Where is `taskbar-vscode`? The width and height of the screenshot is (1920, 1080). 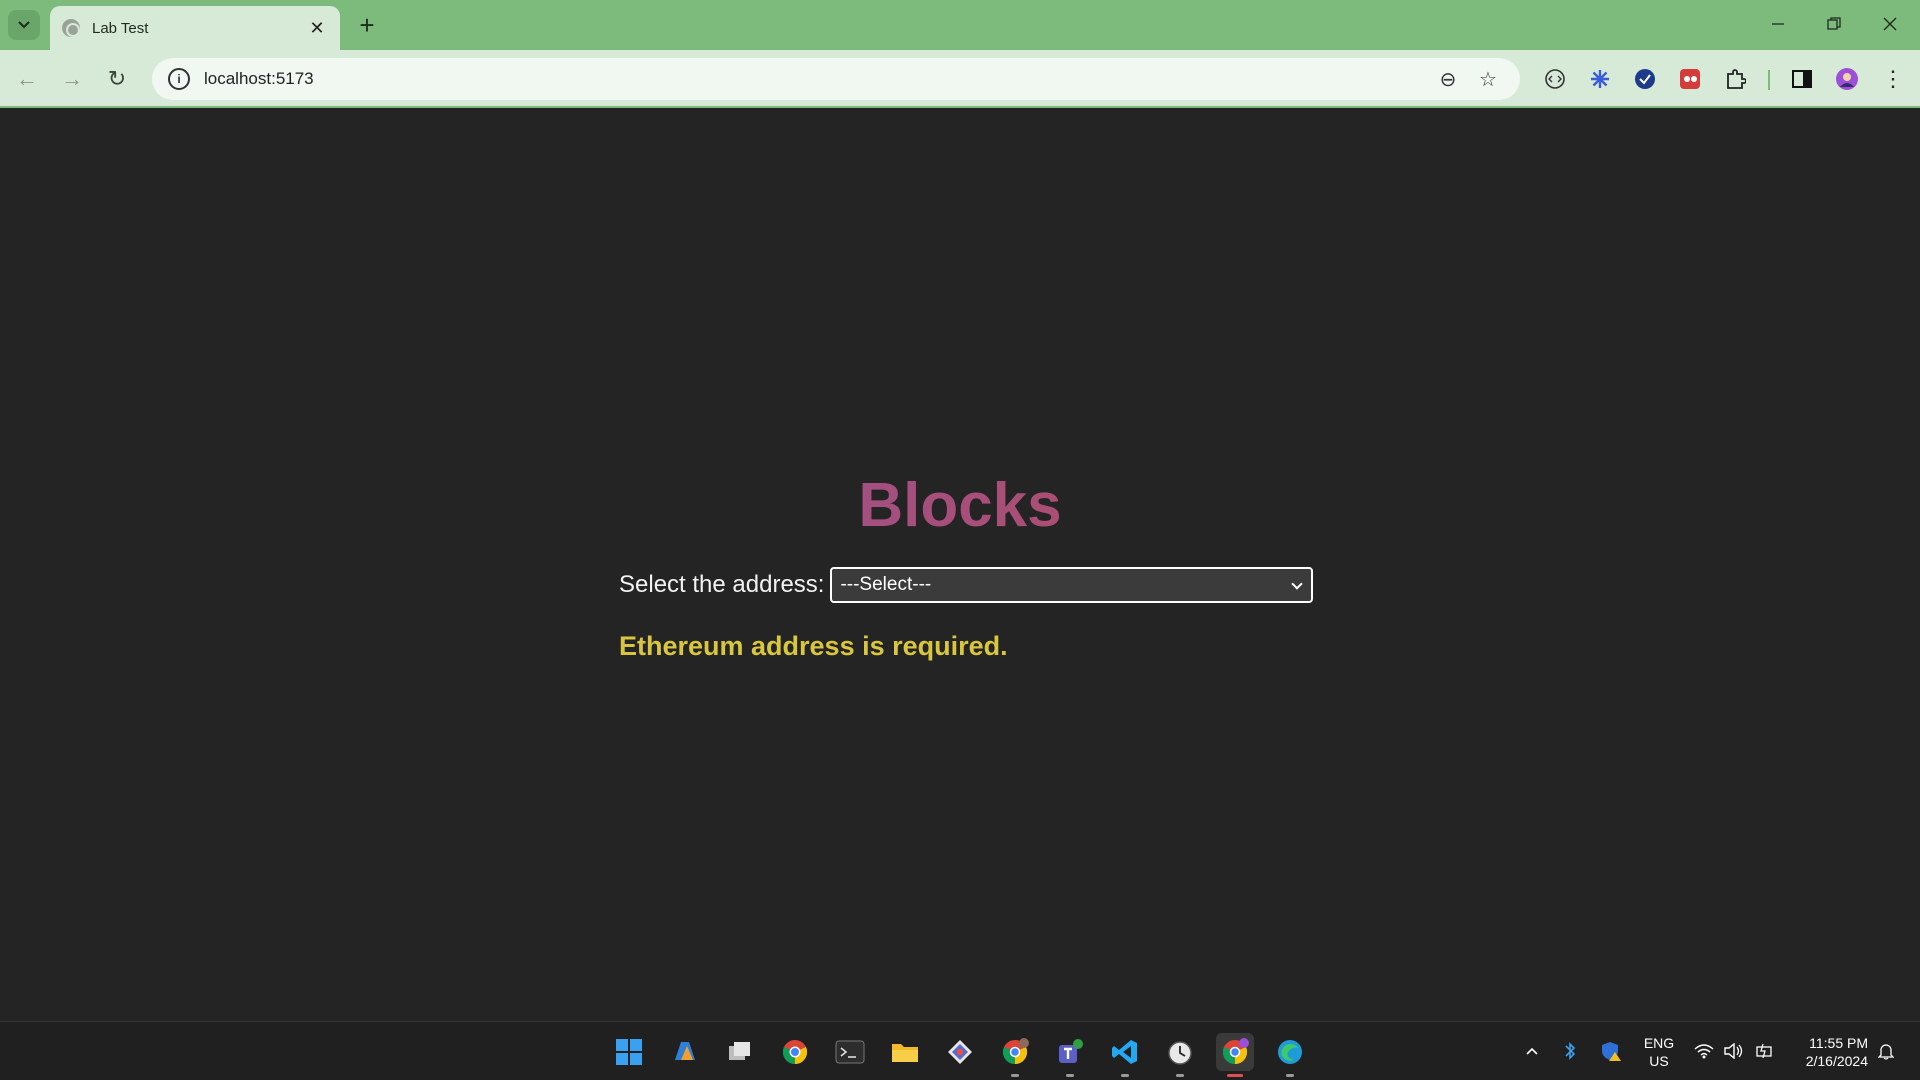 taskbar-vscode is located at coordinates (1125, 1055).